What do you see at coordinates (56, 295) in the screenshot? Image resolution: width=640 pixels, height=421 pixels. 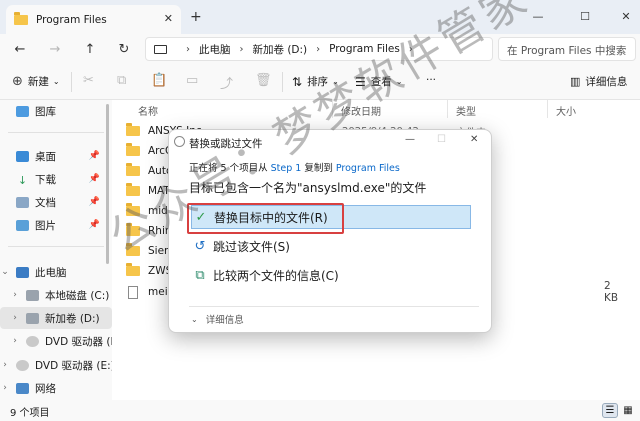 I see `sidebar-item-drive-c: › 本地磁盘 (C:)` at bounding box center [56, 295].